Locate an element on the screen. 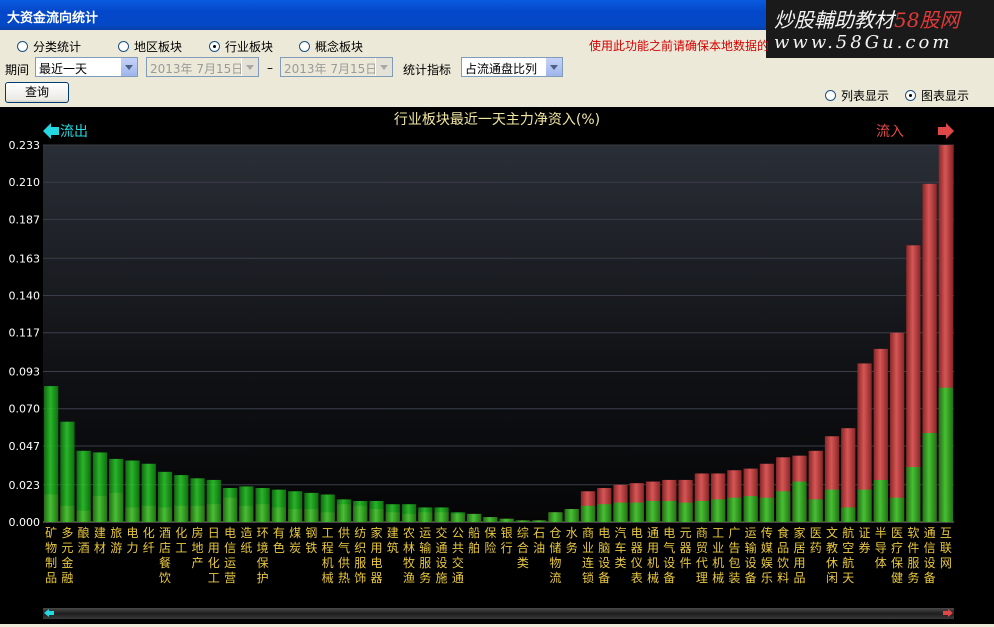 Image resolution: width=994 pixels, height=627 pixels. x-category-label: 运输服务 is located at coordinates (425, 555).